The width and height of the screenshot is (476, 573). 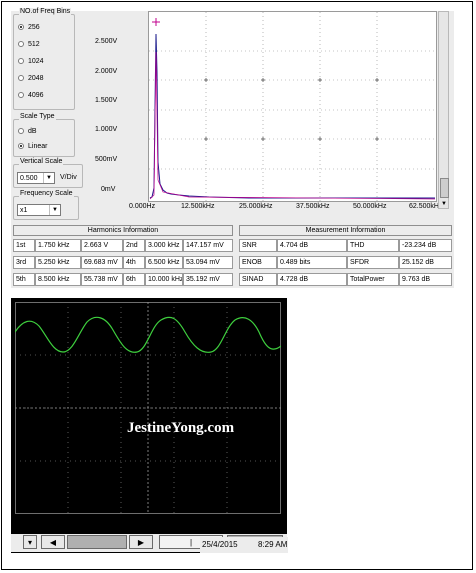 I want to click on scope-dropdown-button: ▾, so click(x=30, y=542).